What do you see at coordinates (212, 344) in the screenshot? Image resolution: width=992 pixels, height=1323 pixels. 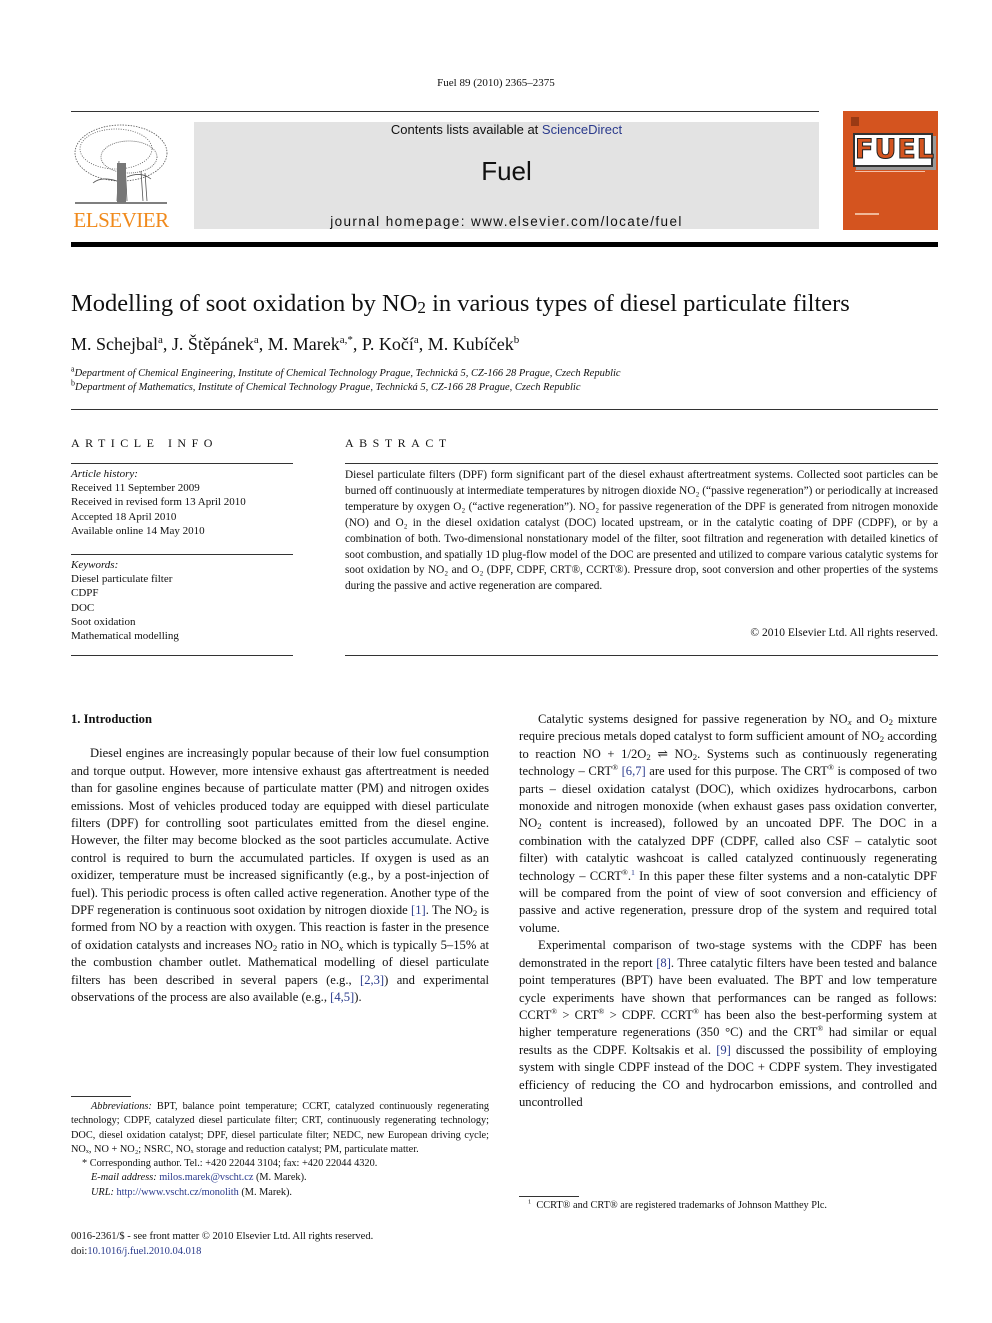 I see `author-name: J. Štěpánek` at bounding box center [212, 344].